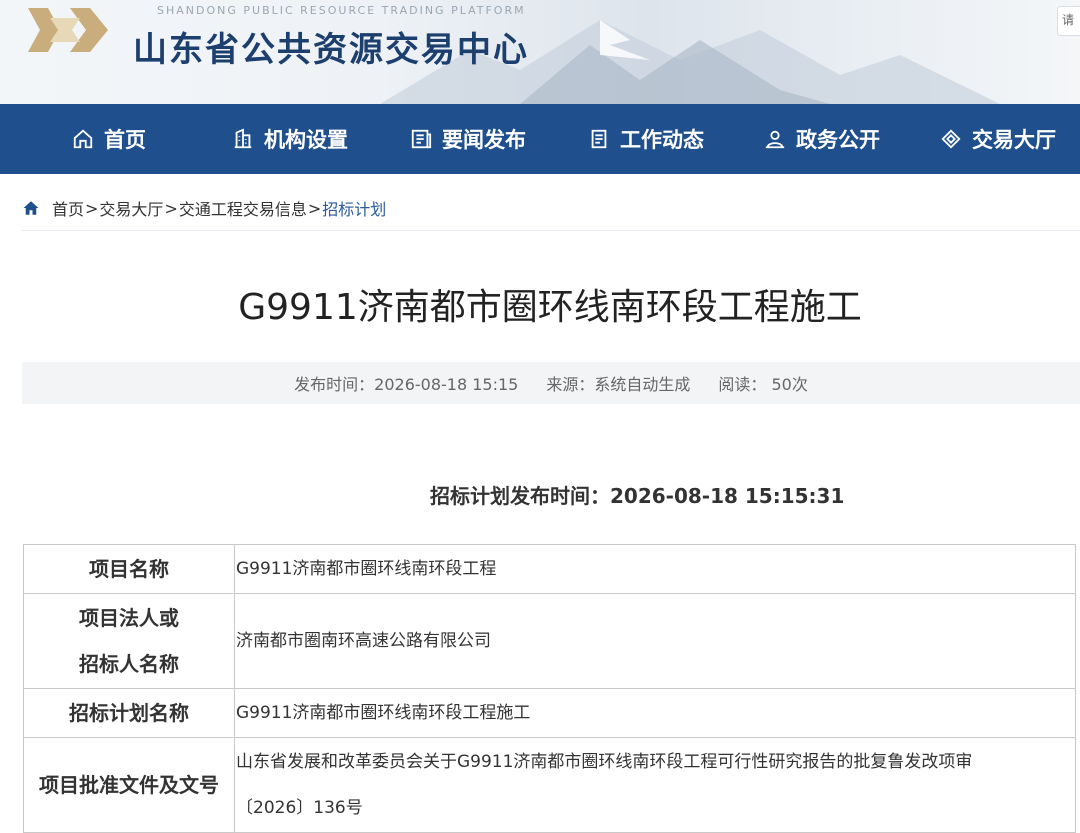  I want to click on main-nav: 首页 机构设置 要闻发布 工作动态 政务公开 交易大厅, so click(540, 139).